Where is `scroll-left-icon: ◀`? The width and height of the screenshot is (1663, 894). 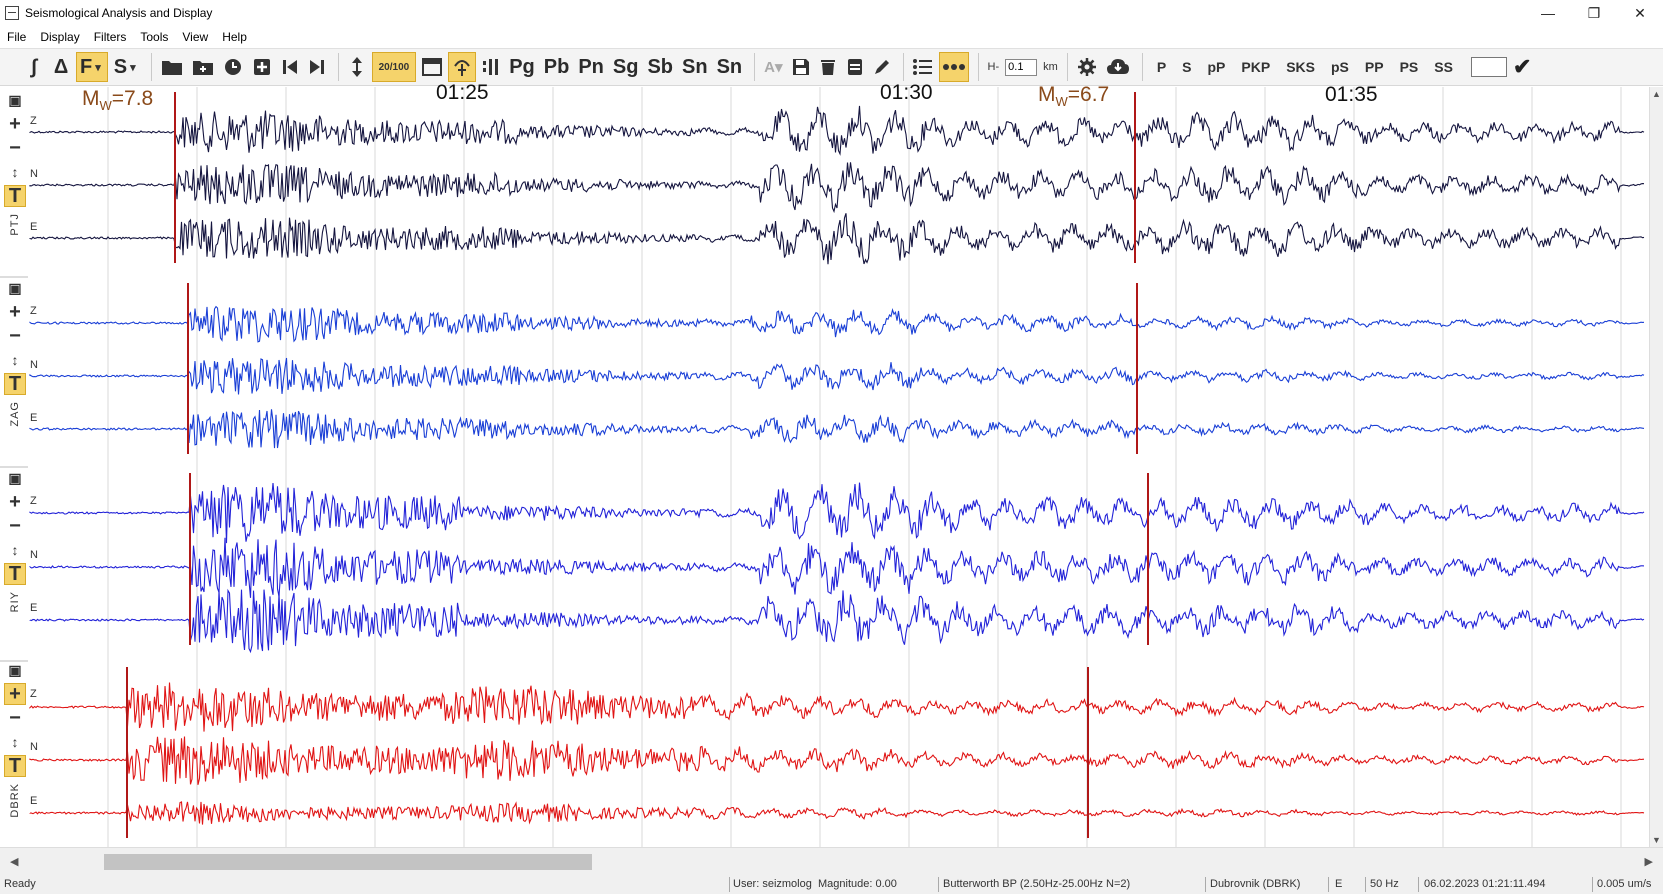
scroll-left-icon: ◀ is located at coordinates (14, 861).